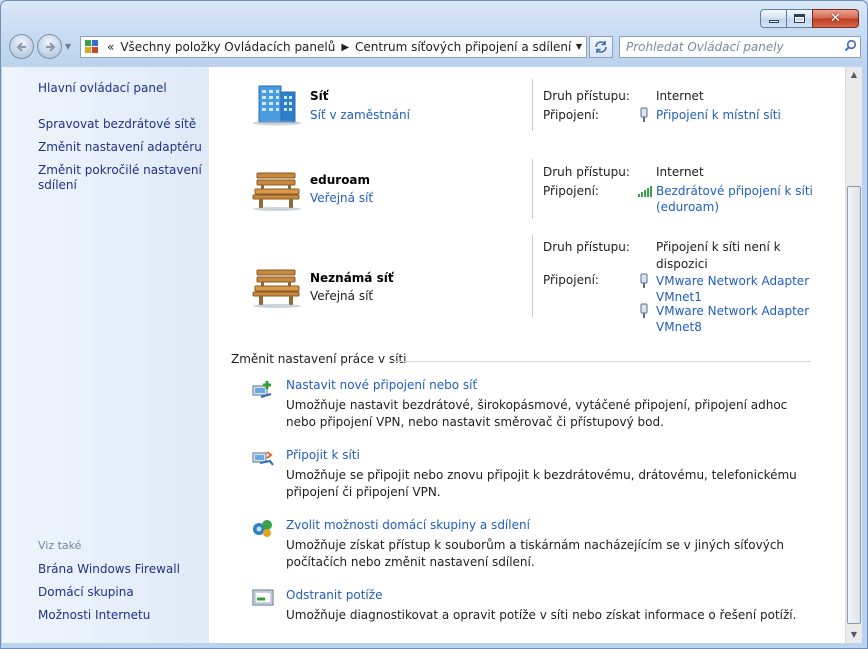 The width and height of the screenshot is (868, 649). Describe the element at coordinates (319, 96) in the screenshot. I see `network-name: Síť` at that location.